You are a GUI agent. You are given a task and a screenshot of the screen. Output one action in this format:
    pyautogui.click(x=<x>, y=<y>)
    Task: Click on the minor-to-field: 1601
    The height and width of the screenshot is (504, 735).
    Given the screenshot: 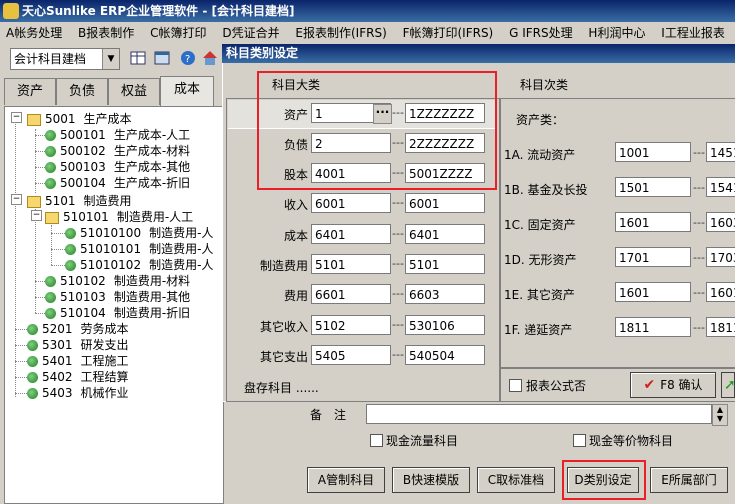 What is the action you would take?
    pyautogui.click(x=720, y=292)
    